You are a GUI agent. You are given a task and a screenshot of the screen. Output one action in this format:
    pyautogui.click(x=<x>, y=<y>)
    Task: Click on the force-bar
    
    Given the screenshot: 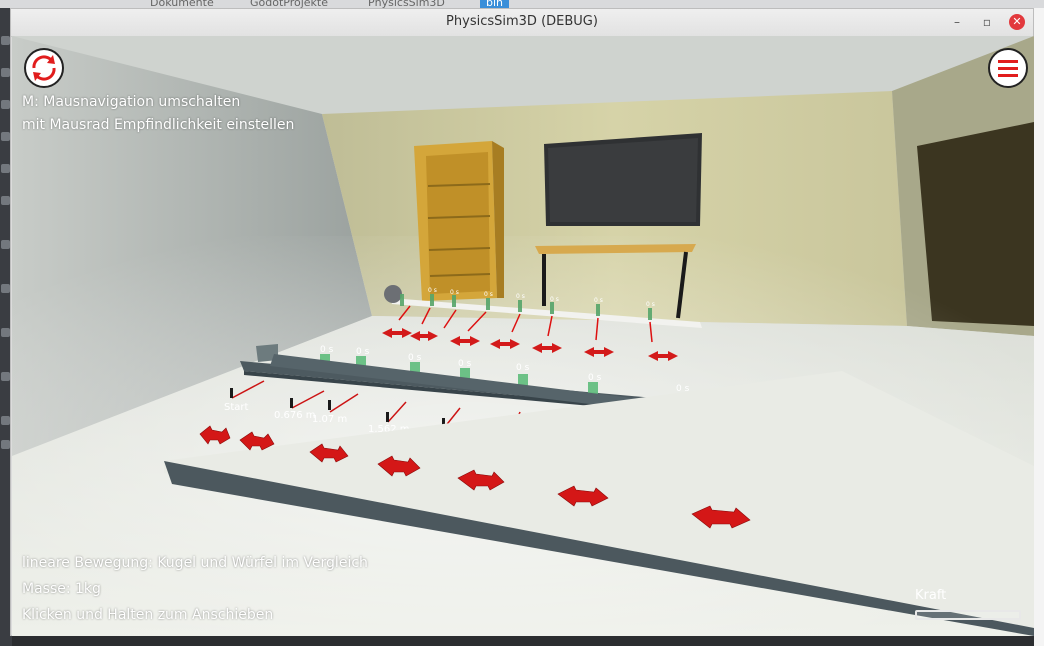 What is the action you would take?
    pyautogui.click(x=968, y=615)
    